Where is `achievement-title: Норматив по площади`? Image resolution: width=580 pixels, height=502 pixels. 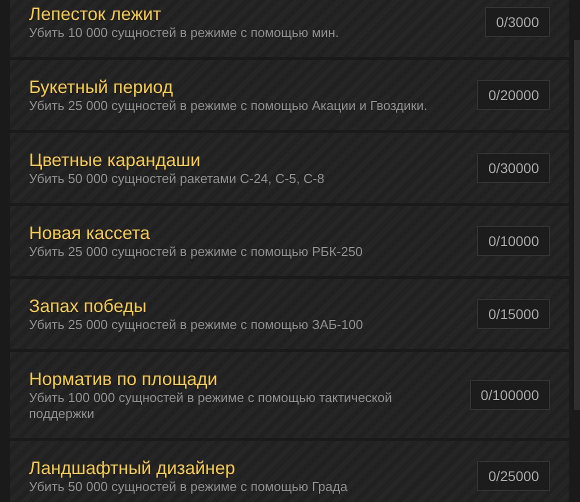 achievement-title: Норматив по площади is located at coordinates (123, 379).